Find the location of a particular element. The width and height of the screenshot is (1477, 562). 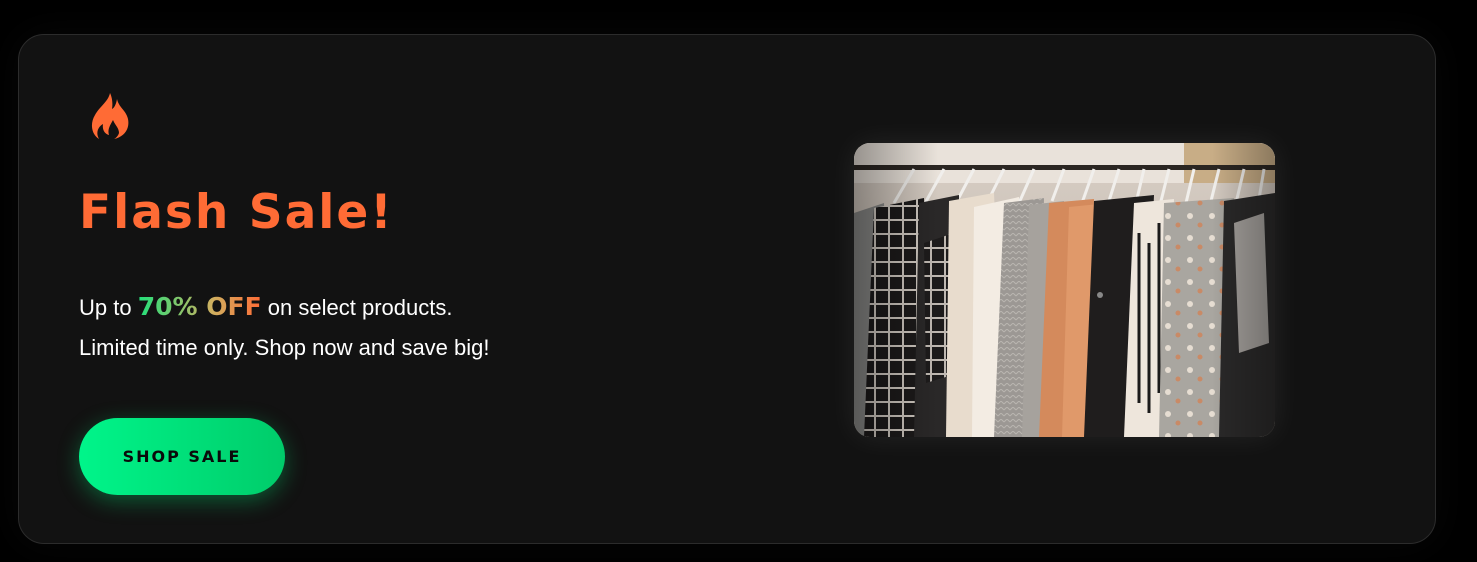

shop-sale-button: SHOP SALE is located at coordinates (182, 456).